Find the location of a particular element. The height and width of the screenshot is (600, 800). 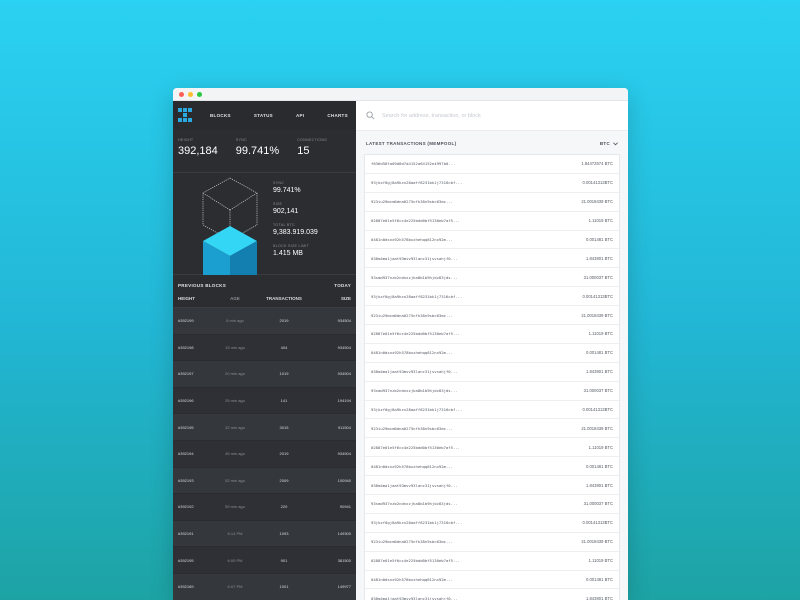

block-transactions: 220 is located at coordinates (284, 507).